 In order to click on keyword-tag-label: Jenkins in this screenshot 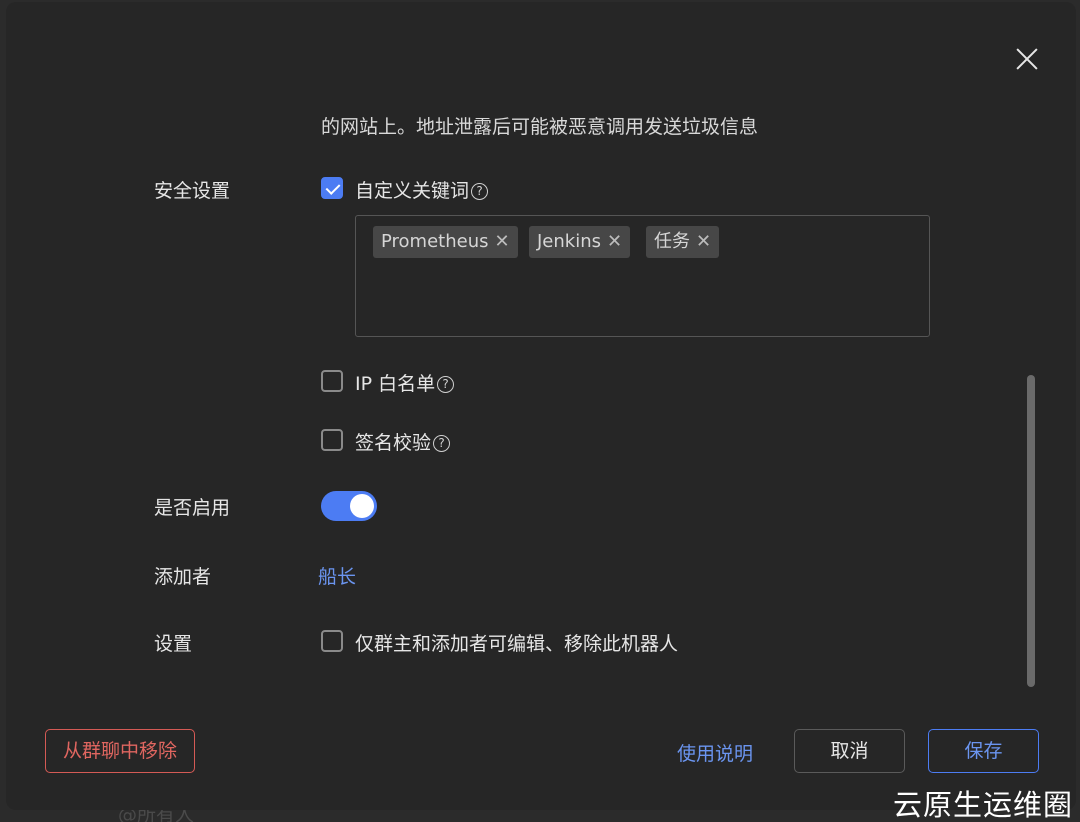, I will do `click(569, 241)`.